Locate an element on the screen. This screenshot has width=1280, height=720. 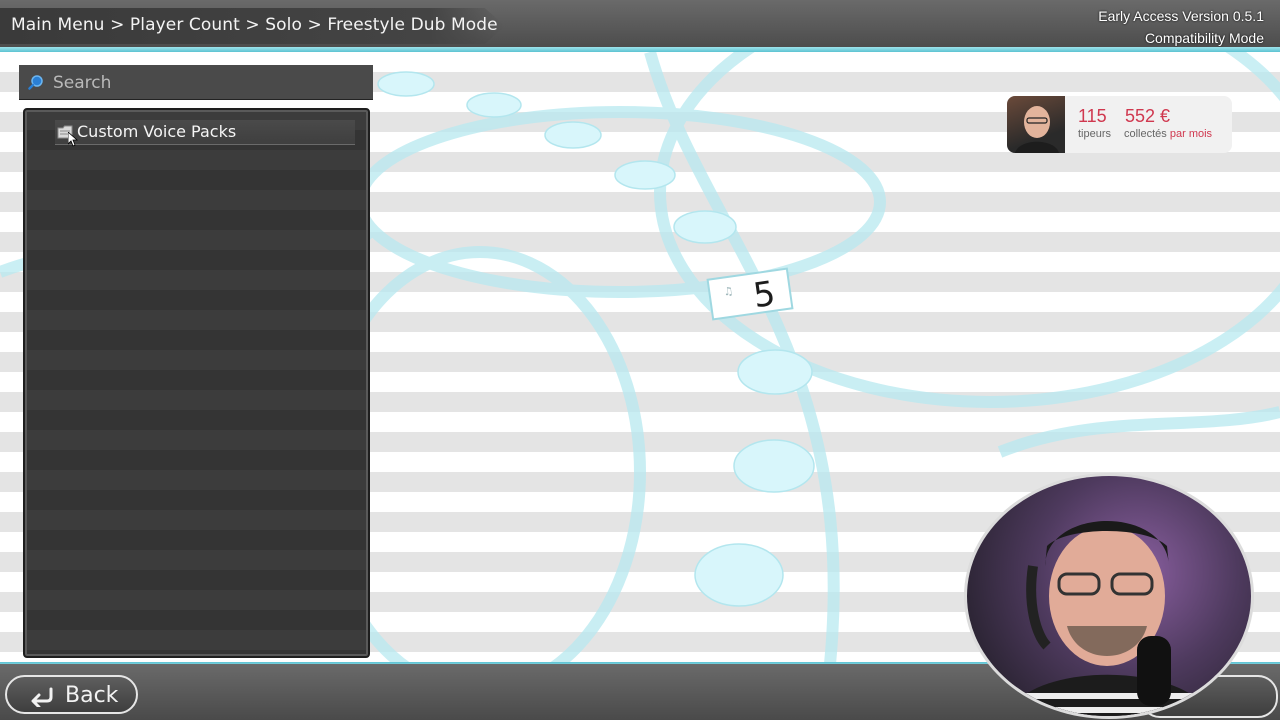
back-arrow-icon is located at coordinates (42, 697).